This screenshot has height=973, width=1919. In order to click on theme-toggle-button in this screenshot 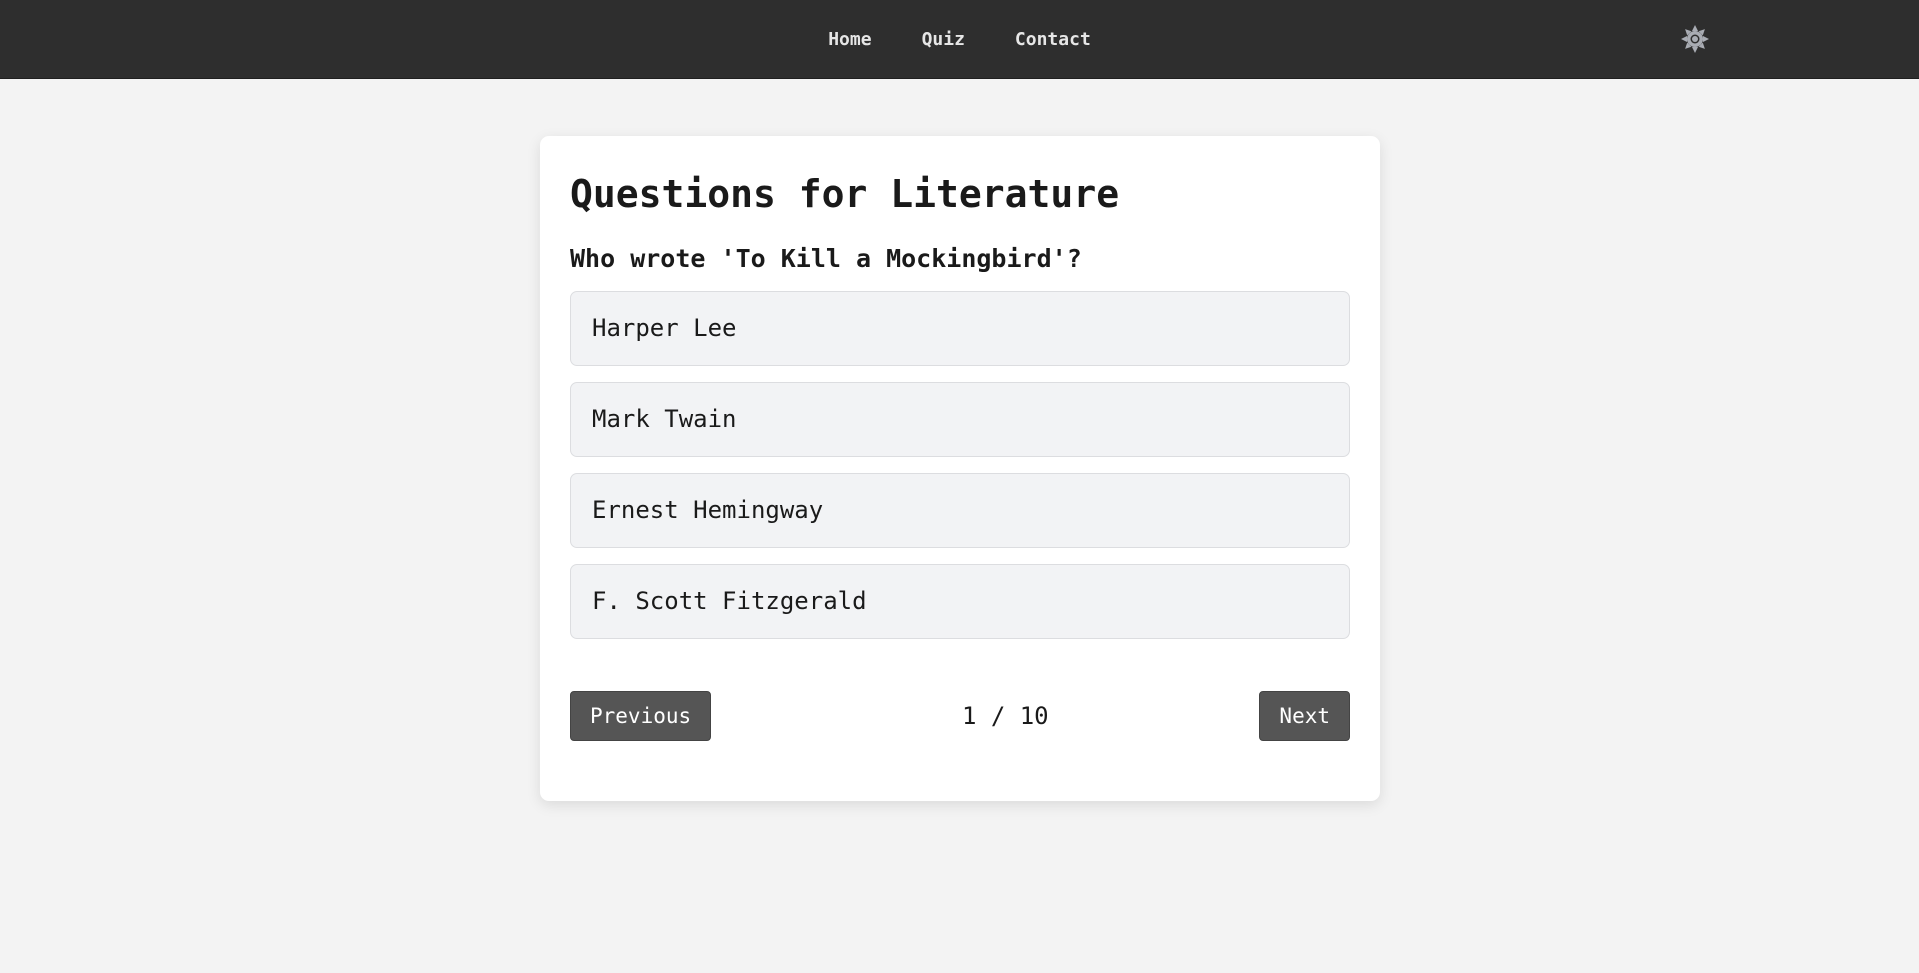, I will do `click(1695, 39)`.